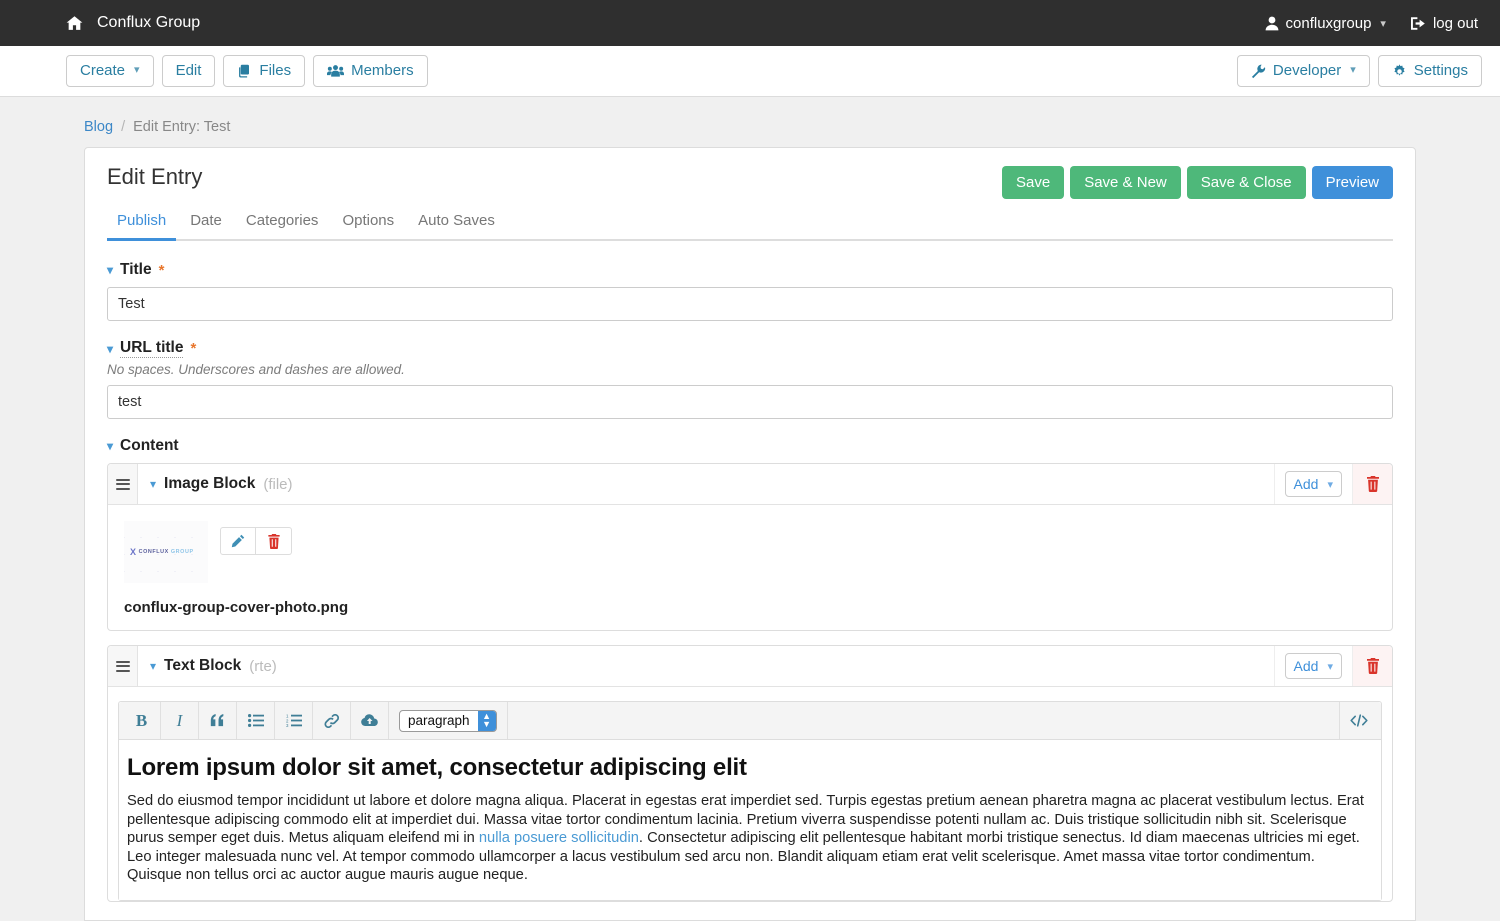  Describe the element at coordinates (456, 223) in the screenshot. I see `tab-auto-saves: Auto Saves` at that location.